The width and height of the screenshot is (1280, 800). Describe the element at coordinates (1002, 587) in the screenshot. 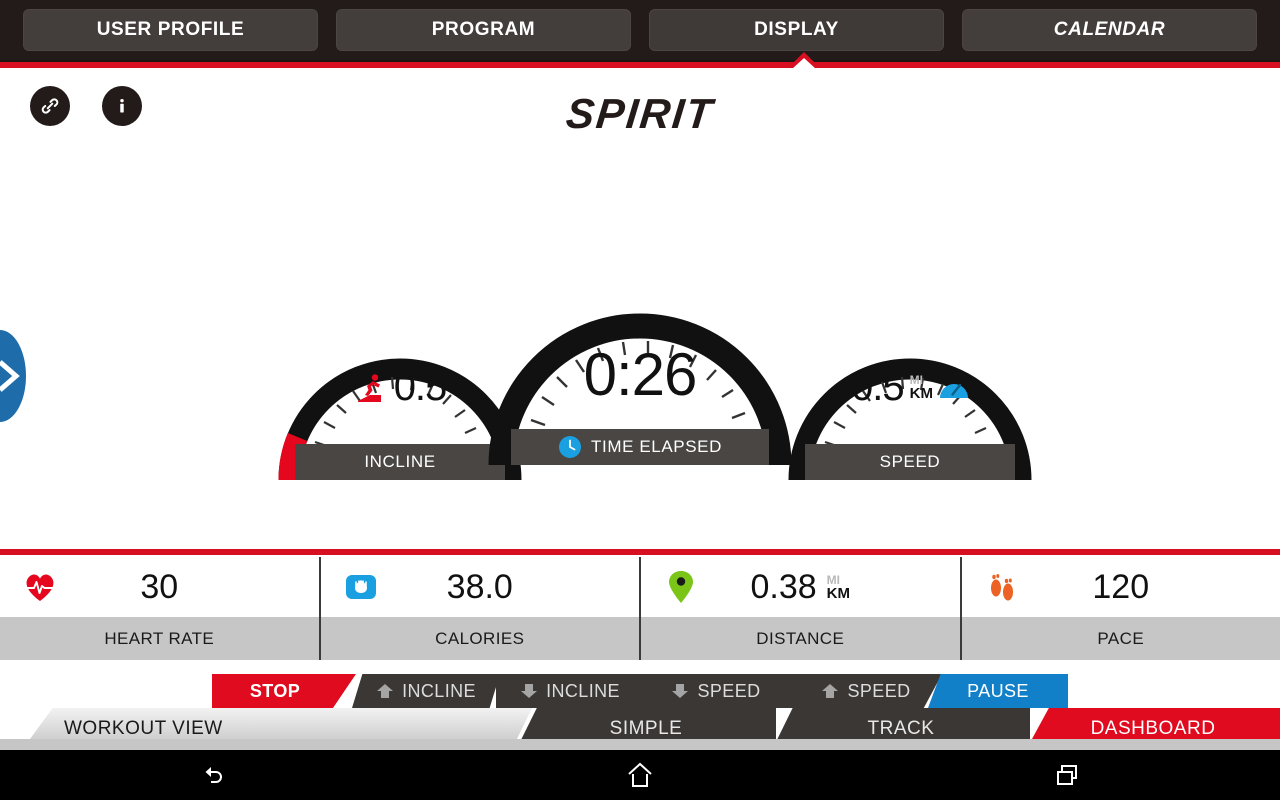

I see `footprints-icon` at that location.